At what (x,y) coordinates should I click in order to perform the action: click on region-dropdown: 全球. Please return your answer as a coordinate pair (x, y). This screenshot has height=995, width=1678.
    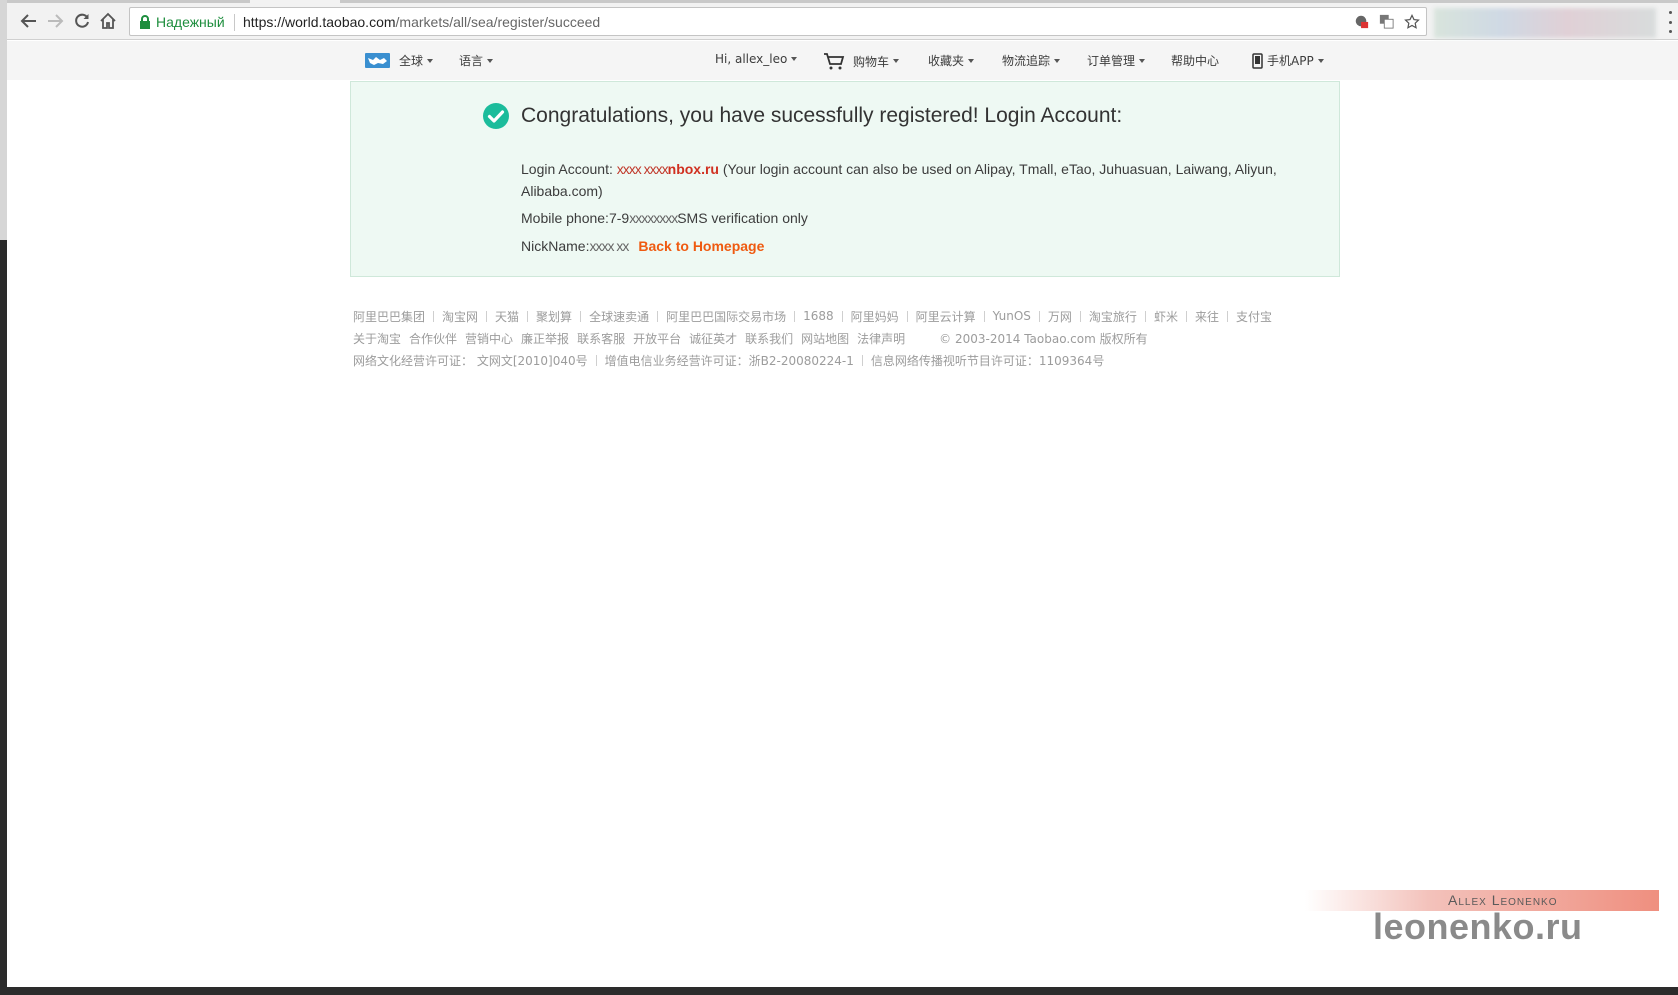
    Looking at the image, I should click on (416, 60).